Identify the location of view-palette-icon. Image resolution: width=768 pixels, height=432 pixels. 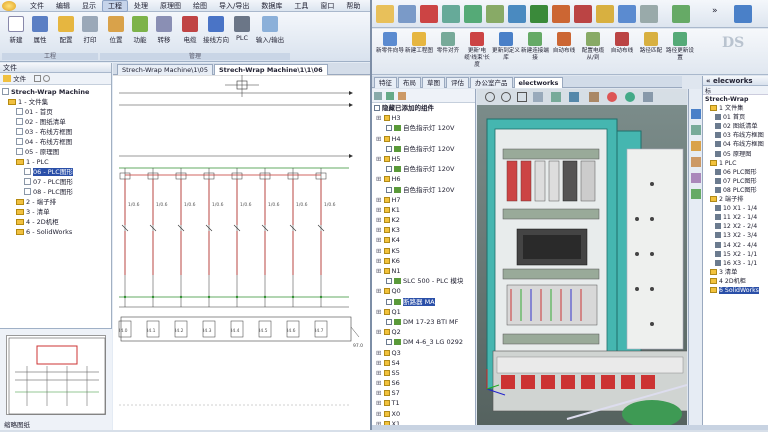
(696, 162).